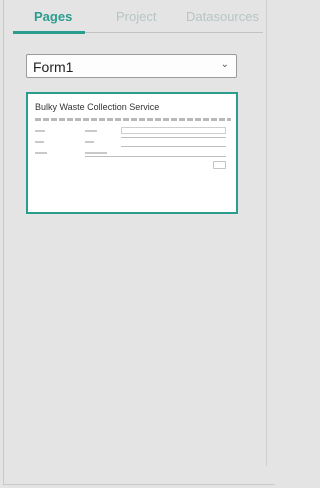 The image size is (320, 488). I want to click on panel-border-bottom, so click(139, 484).